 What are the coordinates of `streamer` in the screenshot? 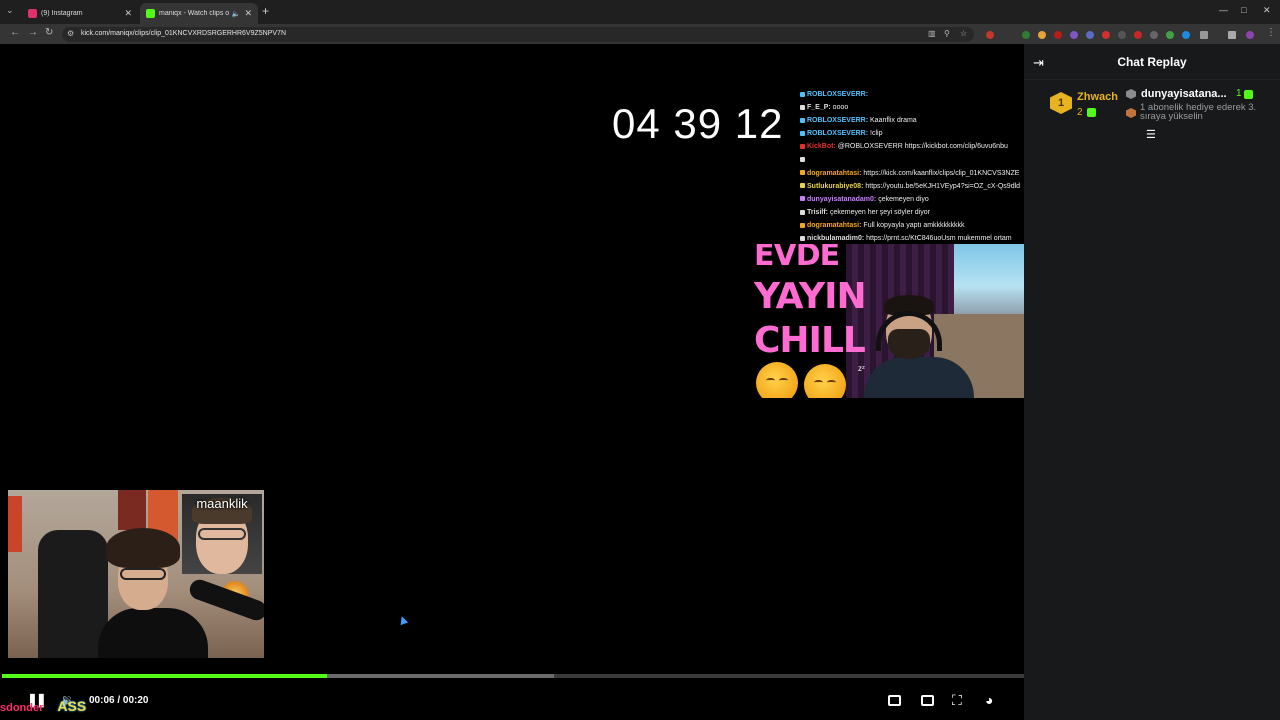 It's located at (919, 346).